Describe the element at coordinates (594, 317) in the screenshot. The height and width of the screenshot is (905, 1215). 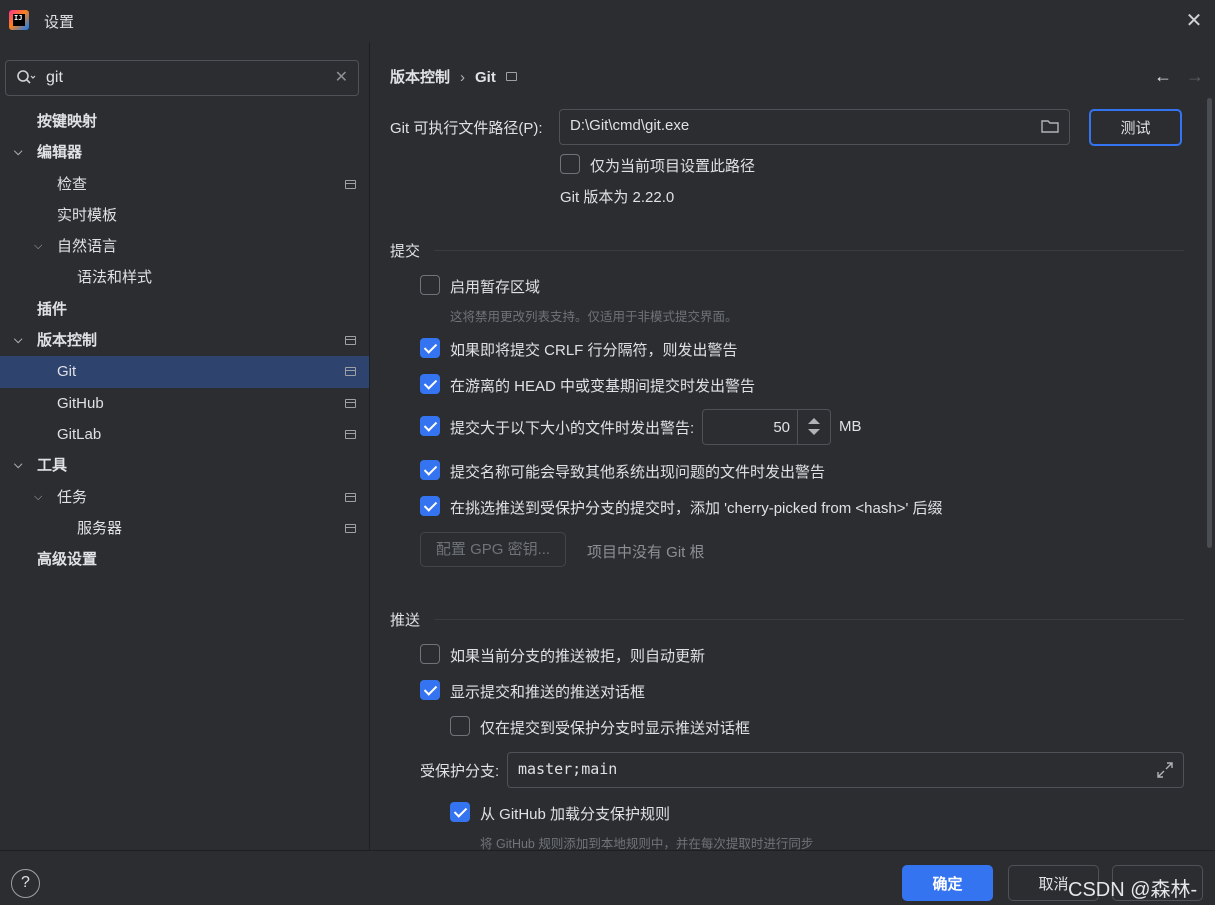
I see `staging-hint: 这将禁用更改列表支持。仅适用于非模式提交界面。` at that location.